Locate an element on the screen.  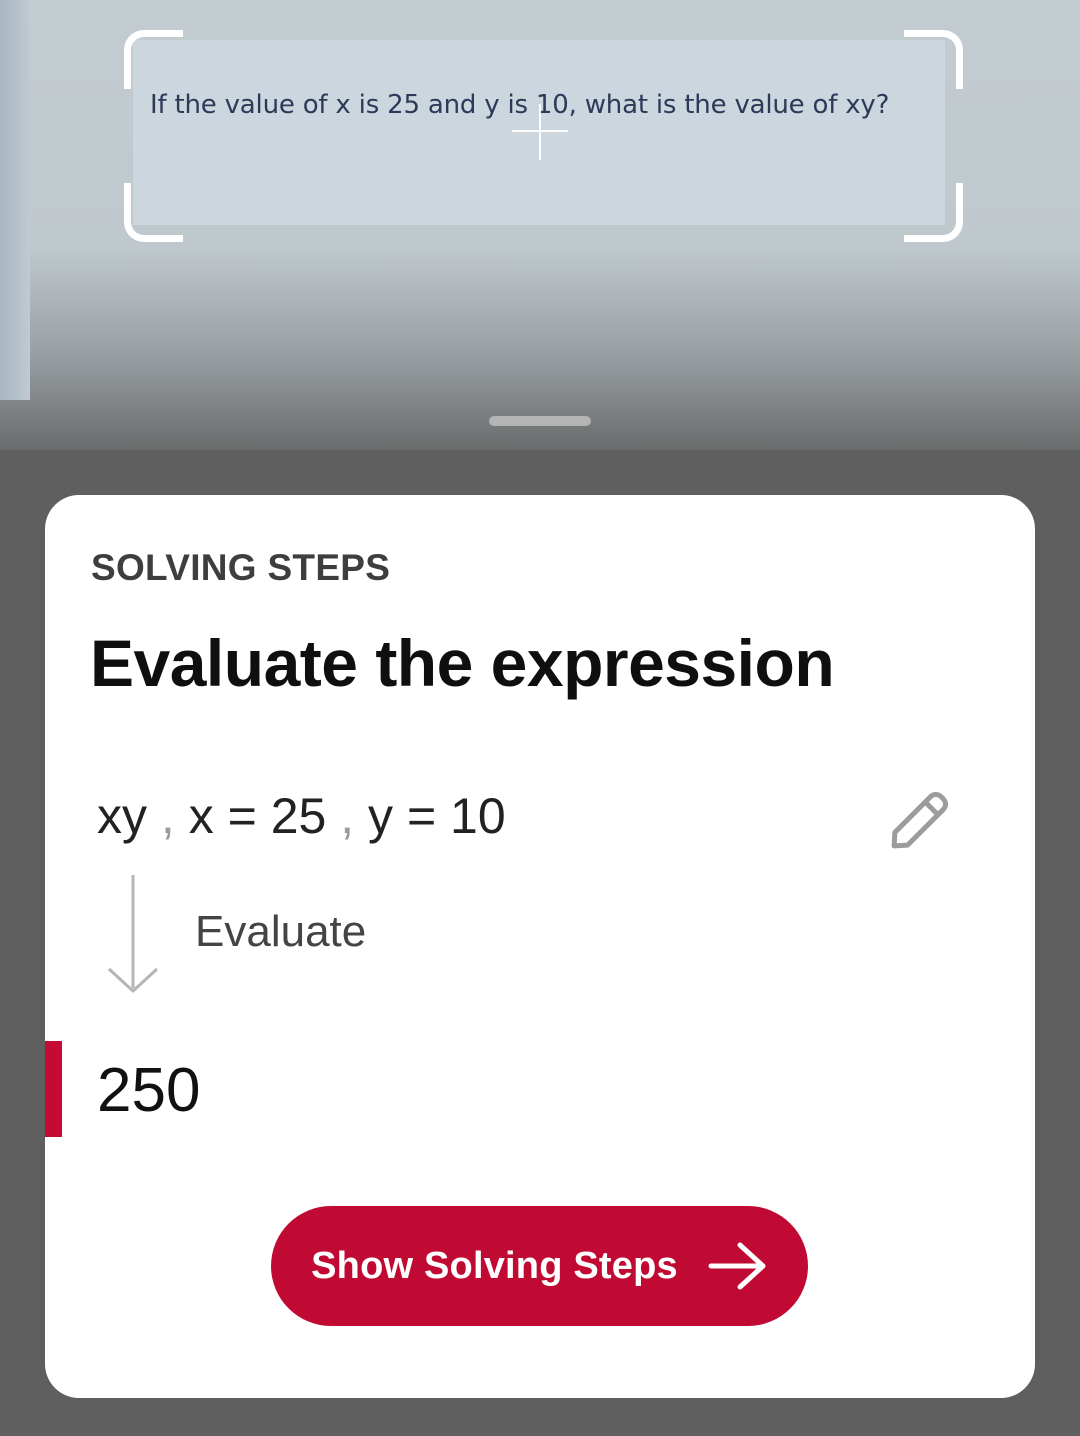
scan-frame-corner-top-right is located at coordinates (933, 59).